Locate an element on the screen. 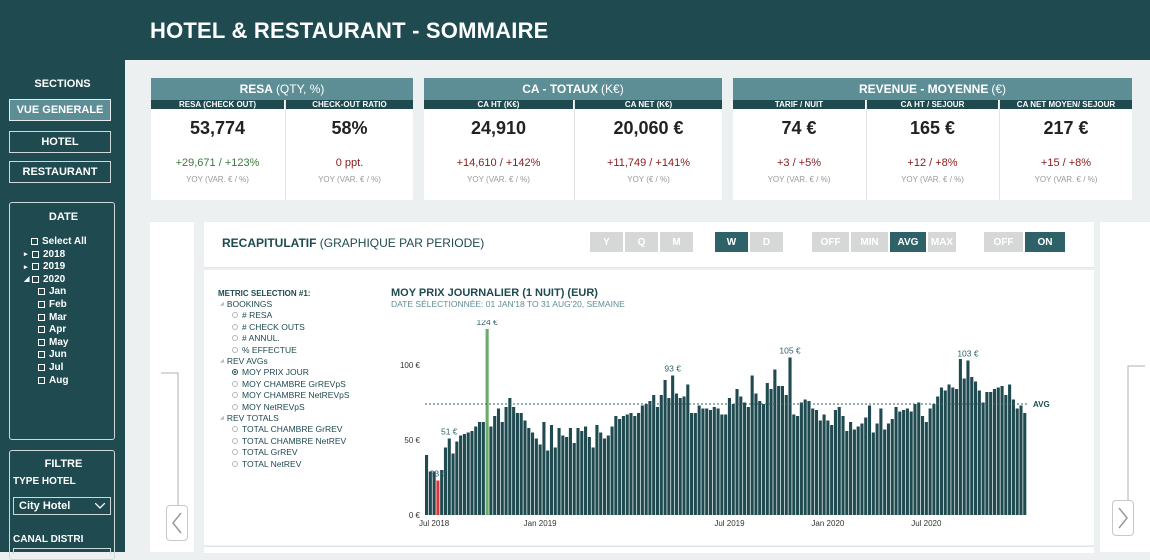 The height and width of the screenshot is (560, 1150). canal-distri-dropdown is located at coordinates (62, 551).